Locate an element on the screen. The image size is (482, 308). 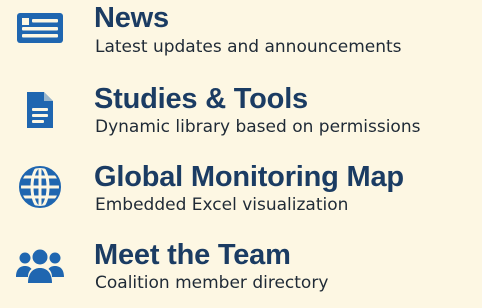
newspaper-icon is located at coordinates (40, 28).